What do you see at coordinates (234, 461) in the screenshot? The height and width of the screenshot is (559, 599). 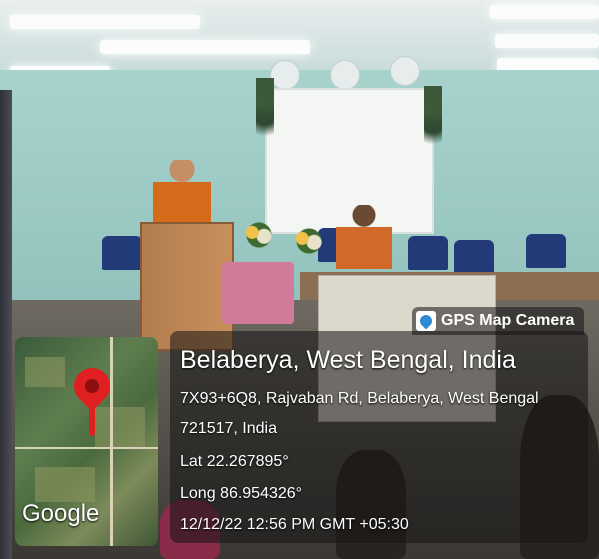 I see `latitude: Lat 22.267895°` at bounding box center [234, 461].